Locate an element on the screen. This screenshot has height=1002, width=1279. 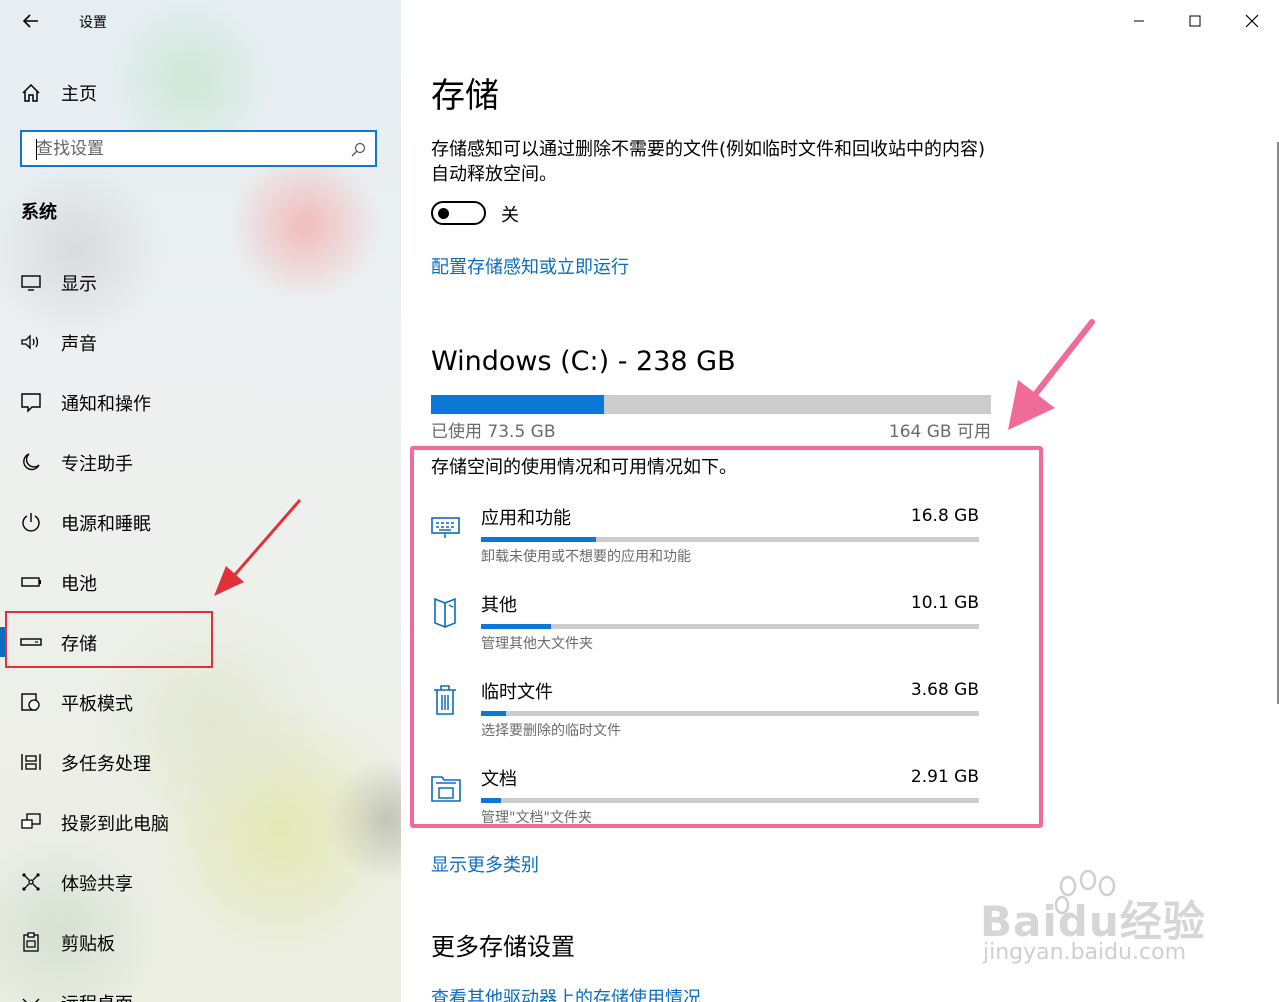
sidebar-item-focus-assist: 专注助手 is located at coordinates (200, 462).